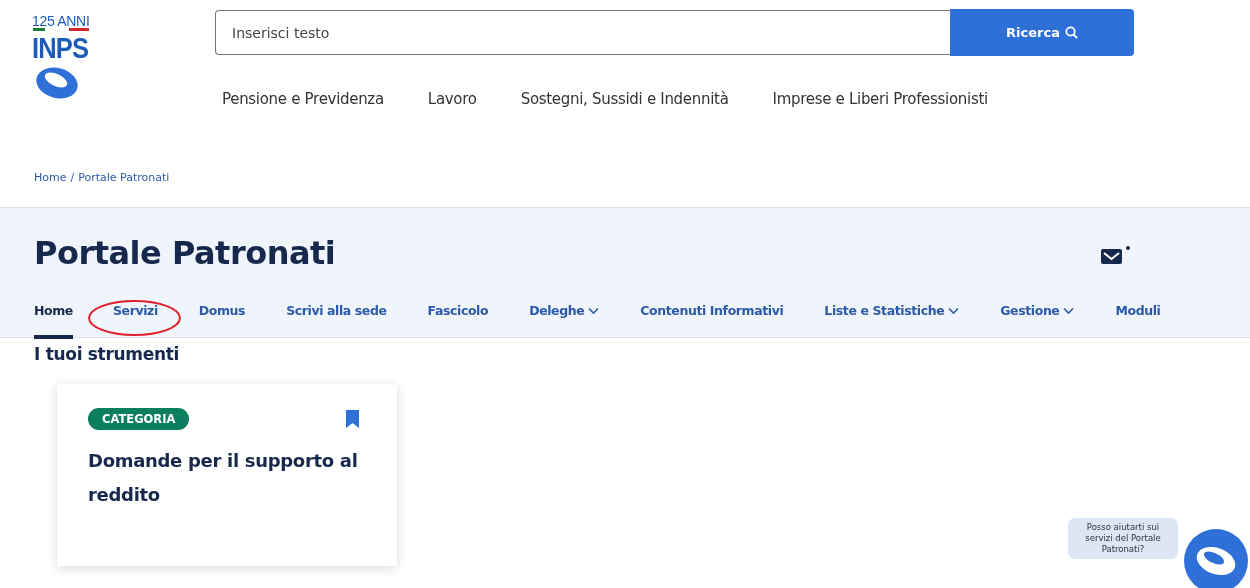 Image resolution: width=1250 pixels, height=588 pixels. I want to click on main-nav-link: Lavoro, so click(452, 99).